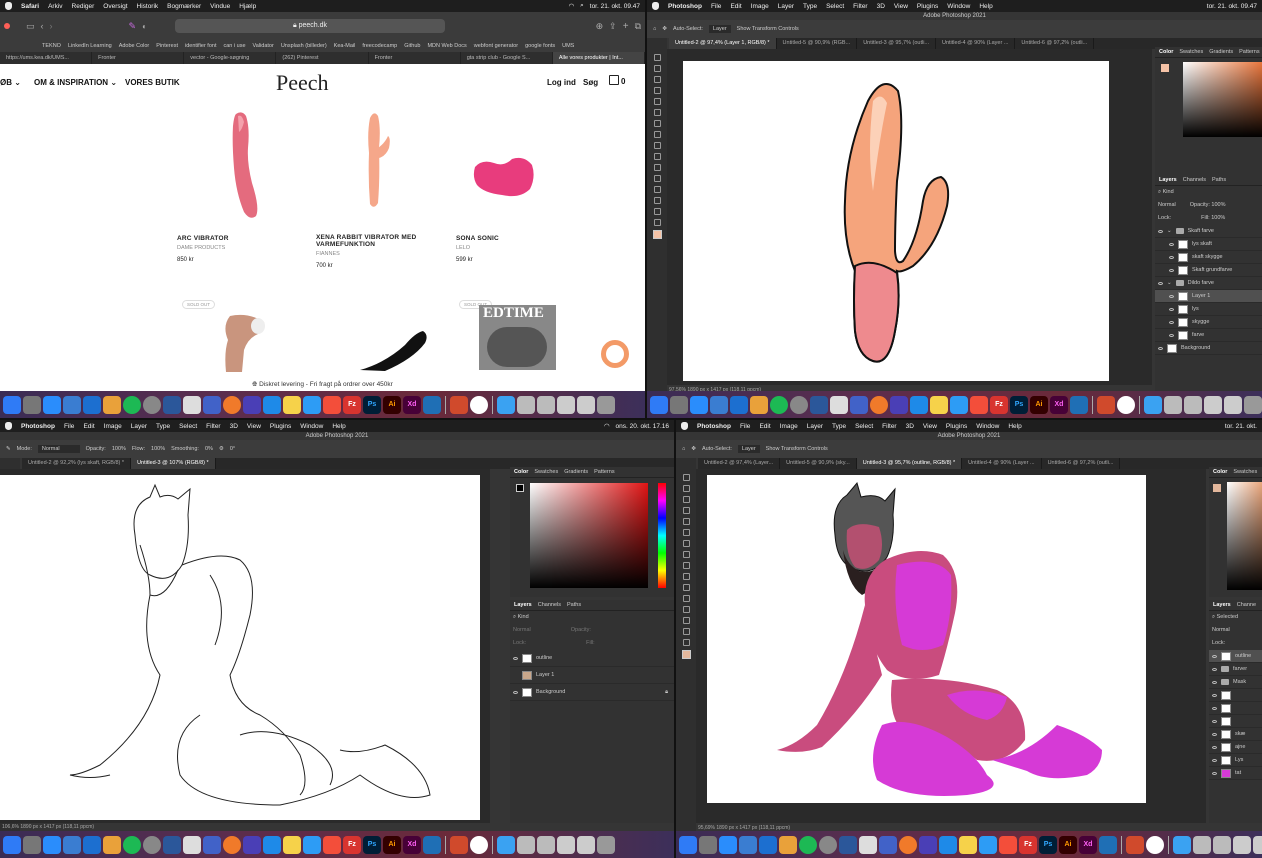 The height and width of the screenshot is (858, 1262). Describe the element at coordinates (272, 844) in the screenshot. I see `app-store-icon` at that location.